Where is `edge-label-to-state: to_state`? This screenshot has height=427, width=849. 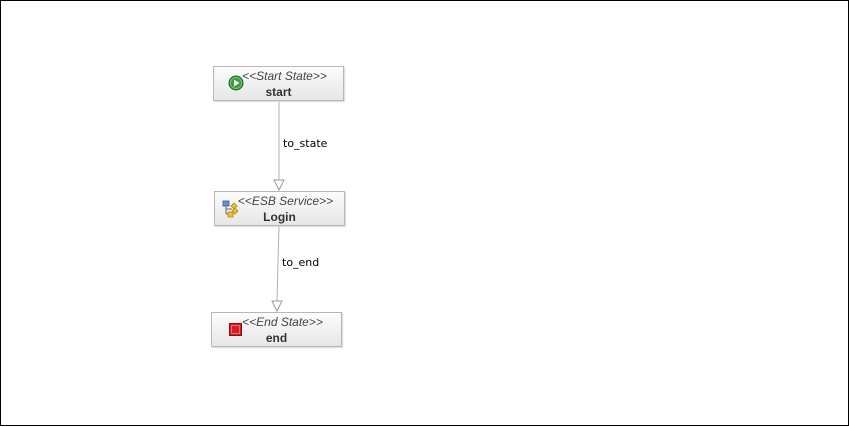 edge-label-to-state: to_state is located at coordinates (305, 143).